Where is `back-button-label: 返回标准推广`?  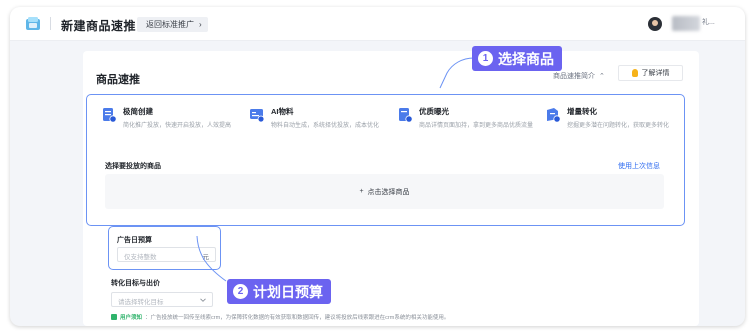
back-button-label: 返回标准推广 is located at coordinates (170, 24).